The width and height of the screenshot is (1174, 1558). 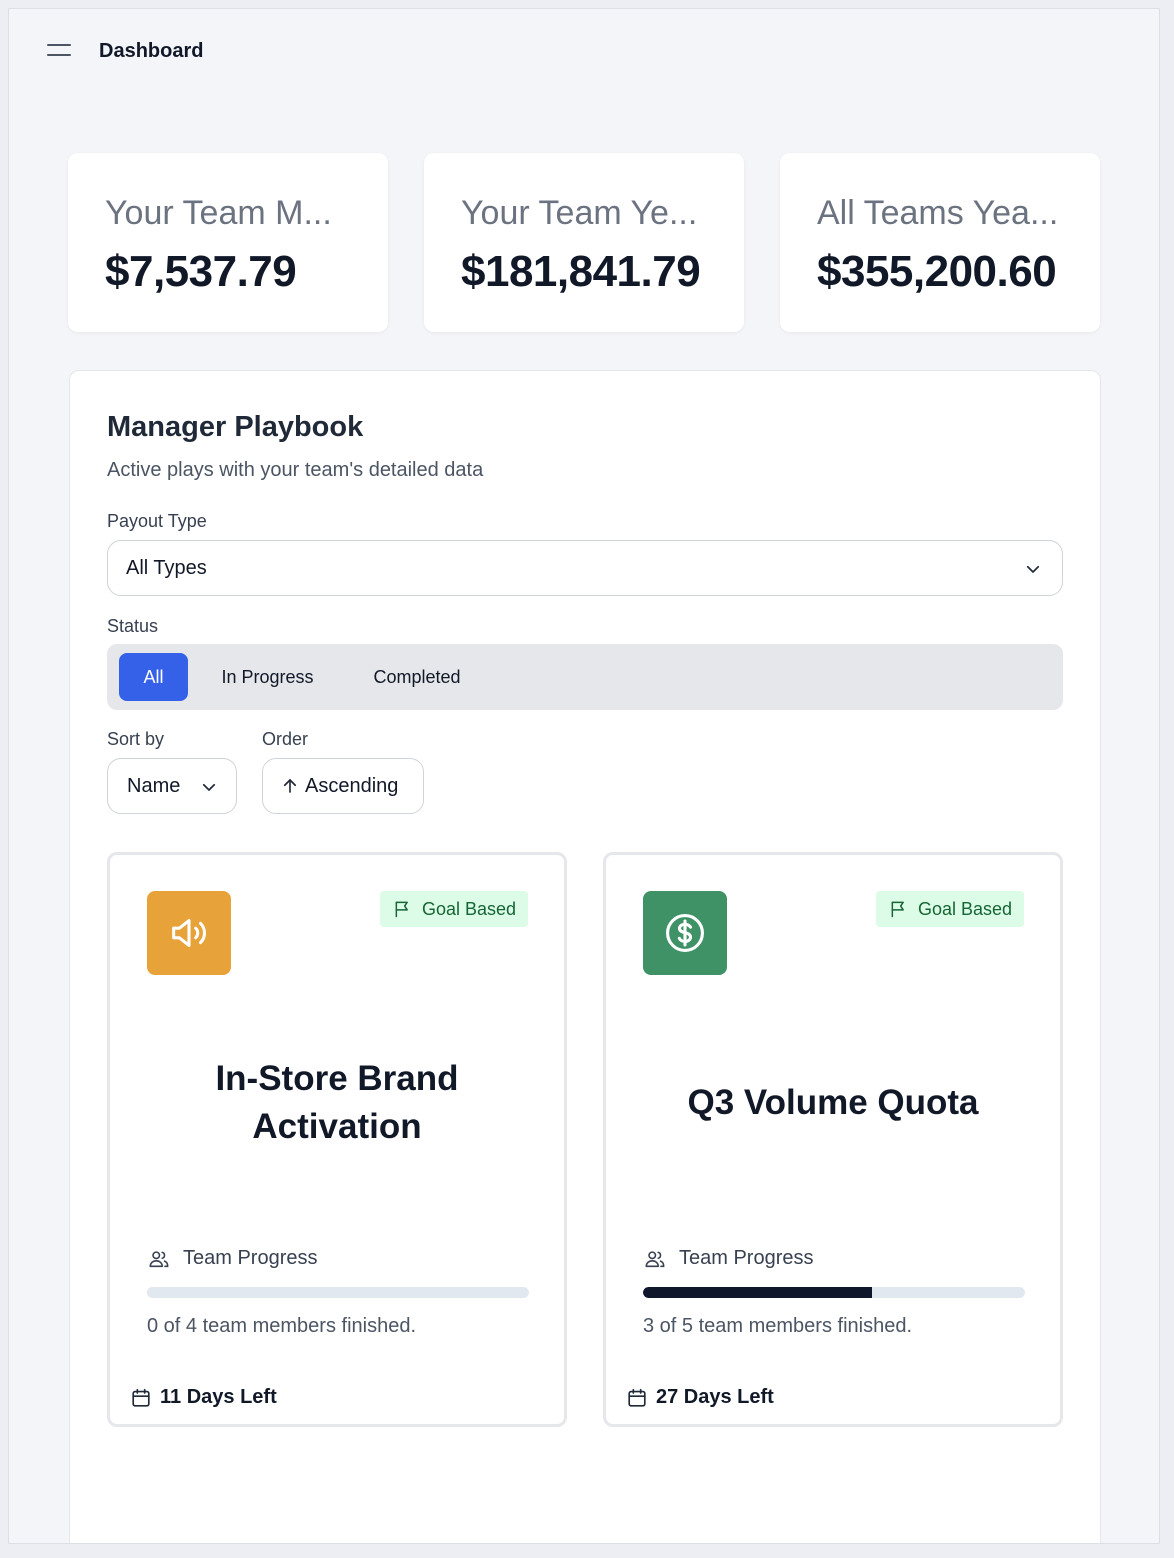 I want to click on status-tab-in-progress: In Progress, so click(x=267, y=677).